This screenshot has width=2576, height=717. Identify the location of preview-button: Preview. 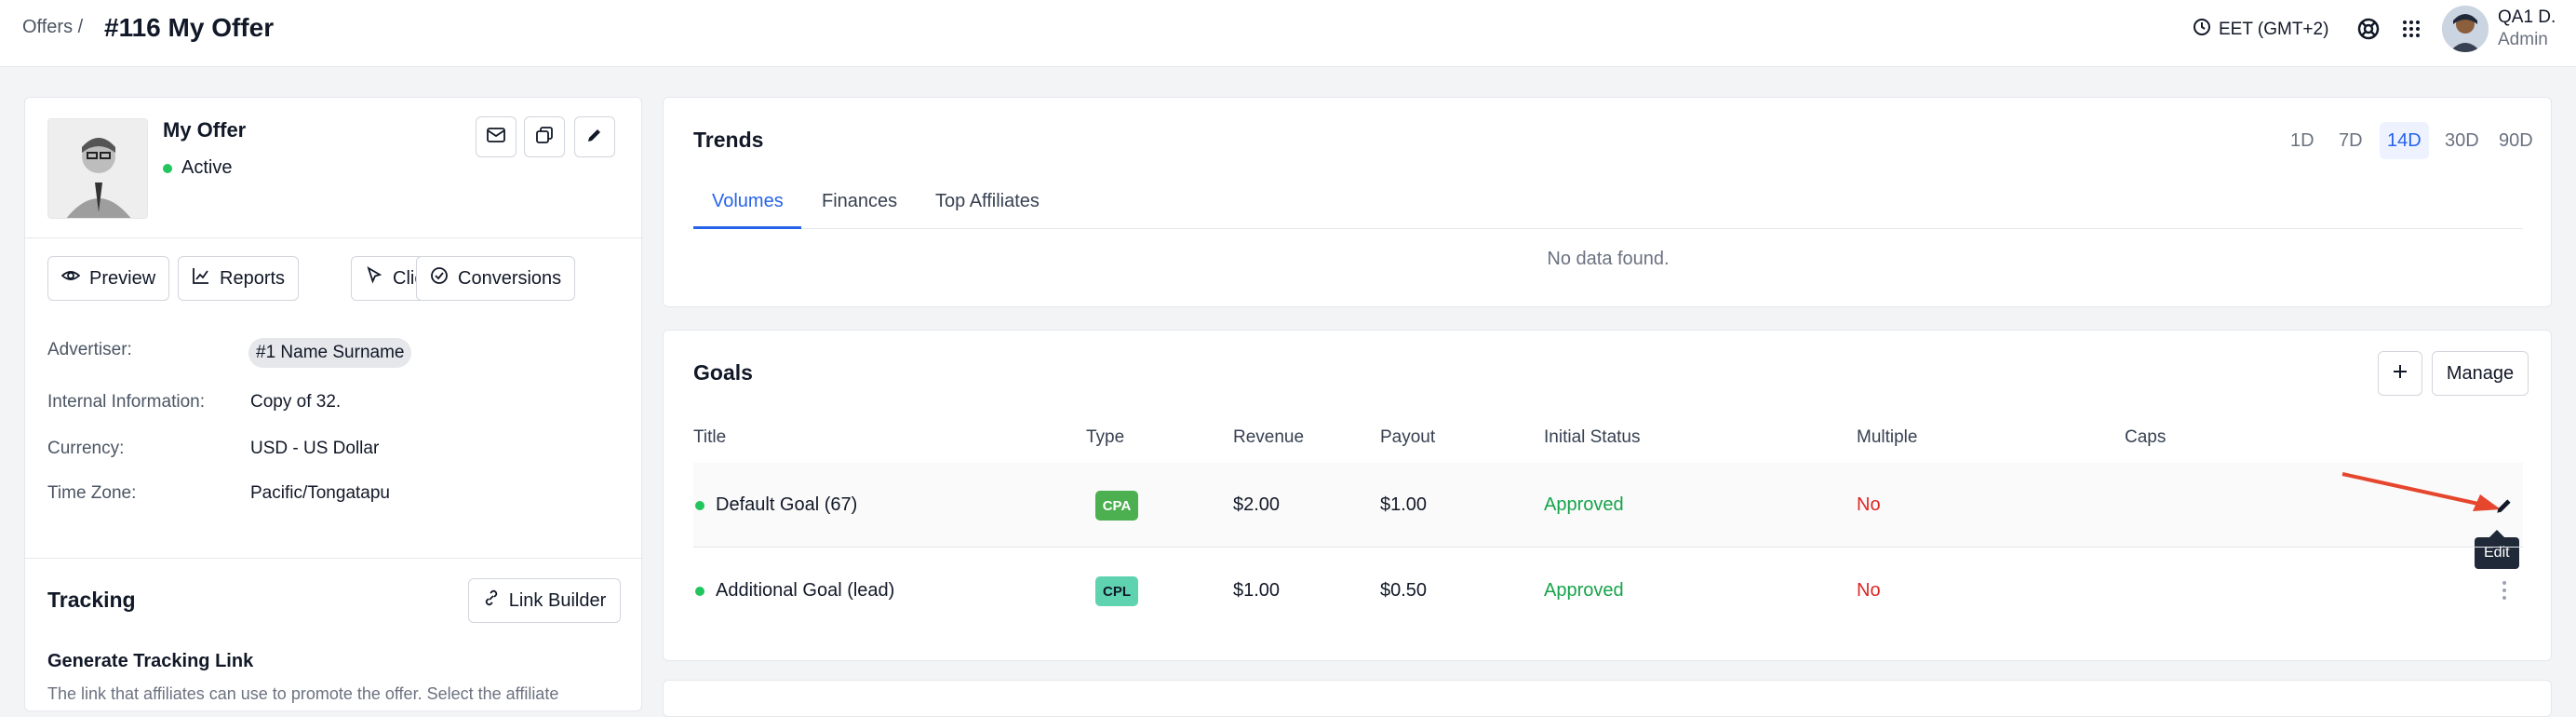
(108, 278).